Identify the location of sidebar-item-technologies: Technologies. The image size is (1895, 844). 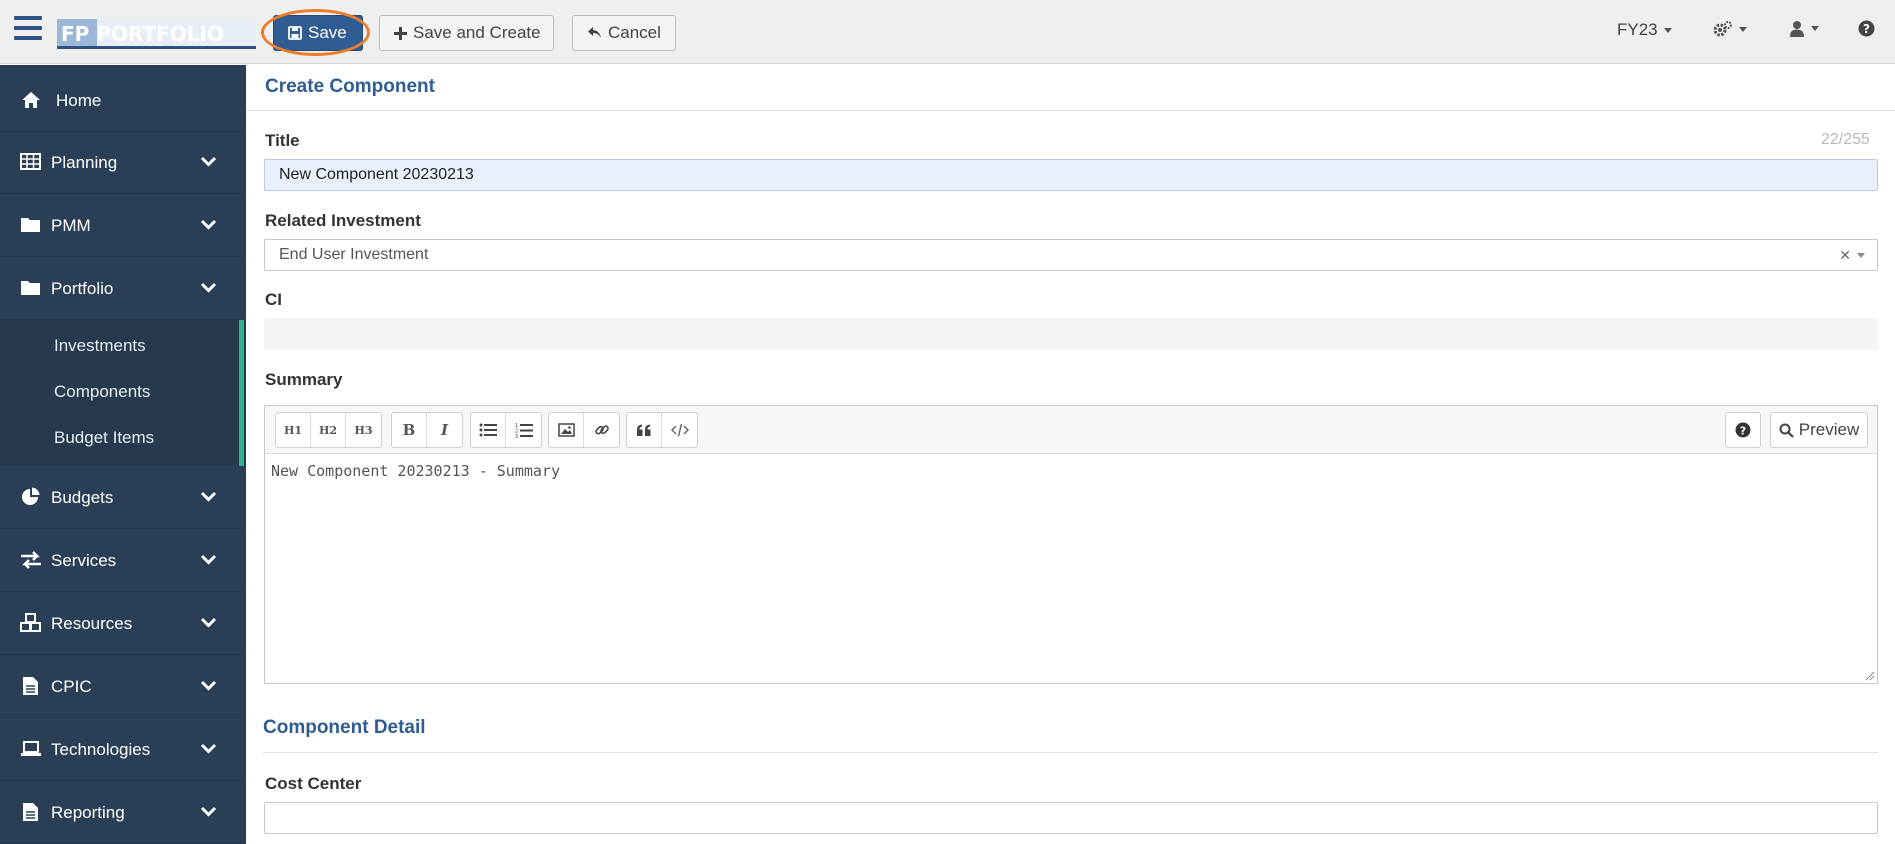
(123, 750).